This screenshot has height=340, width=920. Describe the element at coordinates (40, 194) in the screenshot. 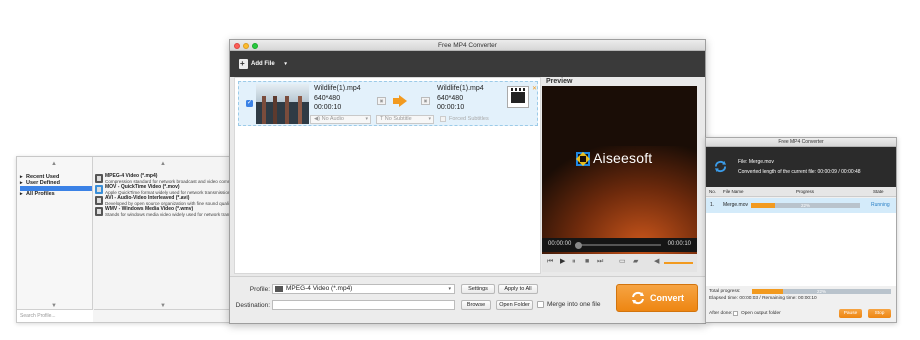

I see `tree-item-label: All Profiles` at that location.